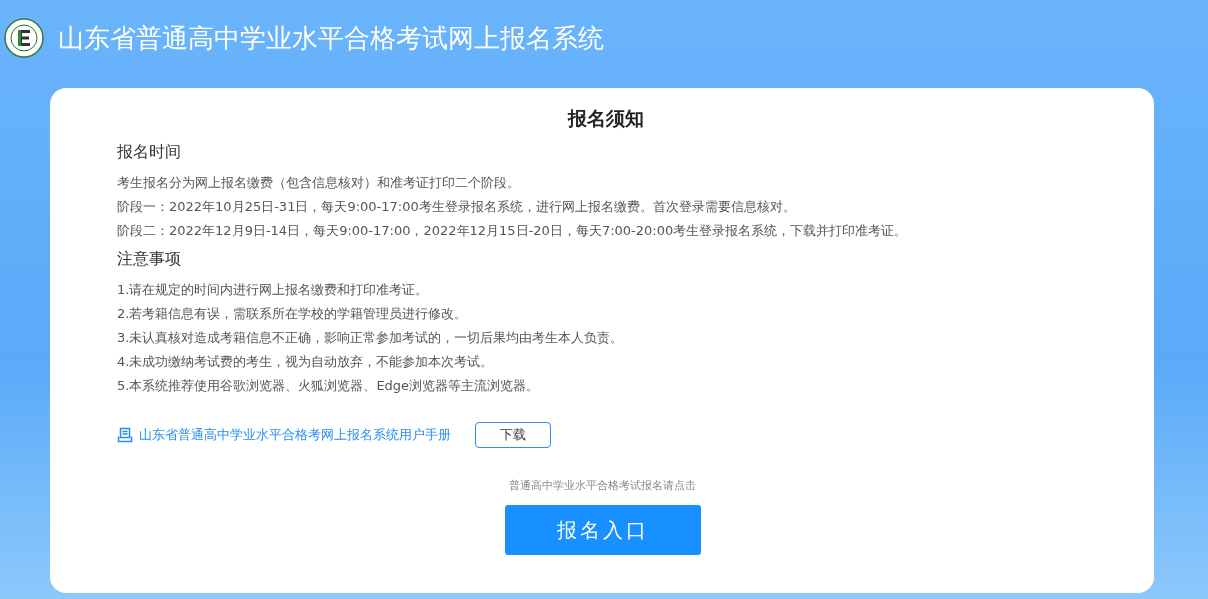 Image resolution: width=1208 pixels, height=599 pixels. Describe the element at coordinates (306, 362) in the screenshot. I see `notice-text: 4.未成功缴纳考试费的考生，视为自动放弃，不能参加本次考试。` at that location.